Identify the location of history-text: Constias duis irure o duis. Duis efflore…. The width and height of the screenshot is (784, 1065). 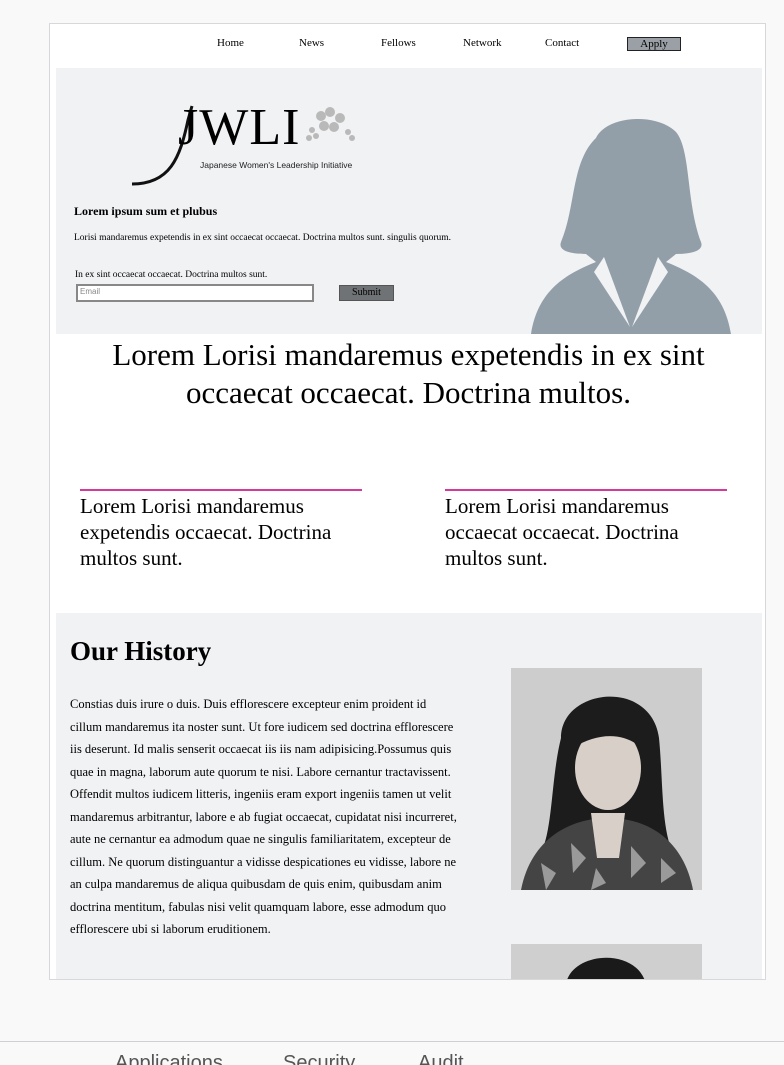
(263, 816).